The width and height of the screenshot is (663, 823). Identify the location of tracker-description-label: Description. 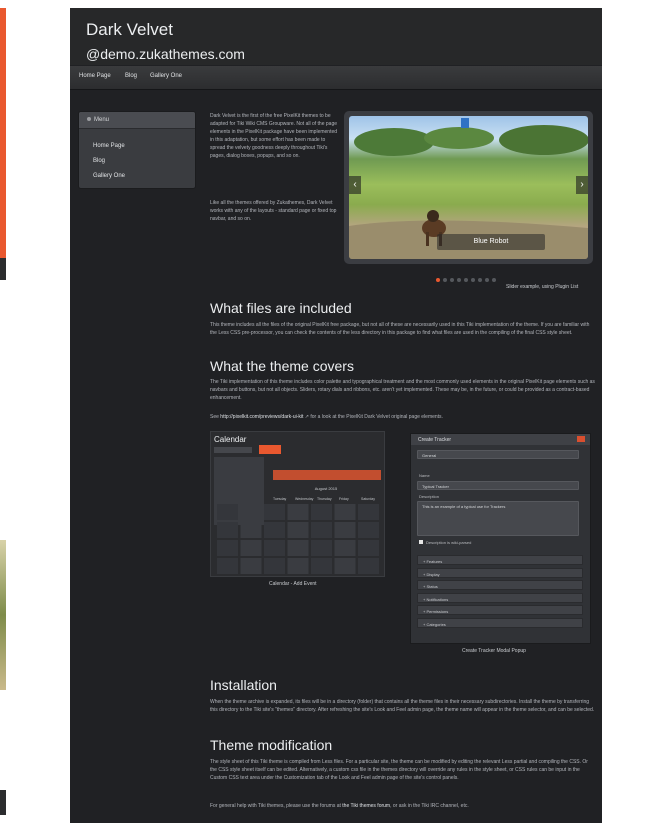
(429, 496).